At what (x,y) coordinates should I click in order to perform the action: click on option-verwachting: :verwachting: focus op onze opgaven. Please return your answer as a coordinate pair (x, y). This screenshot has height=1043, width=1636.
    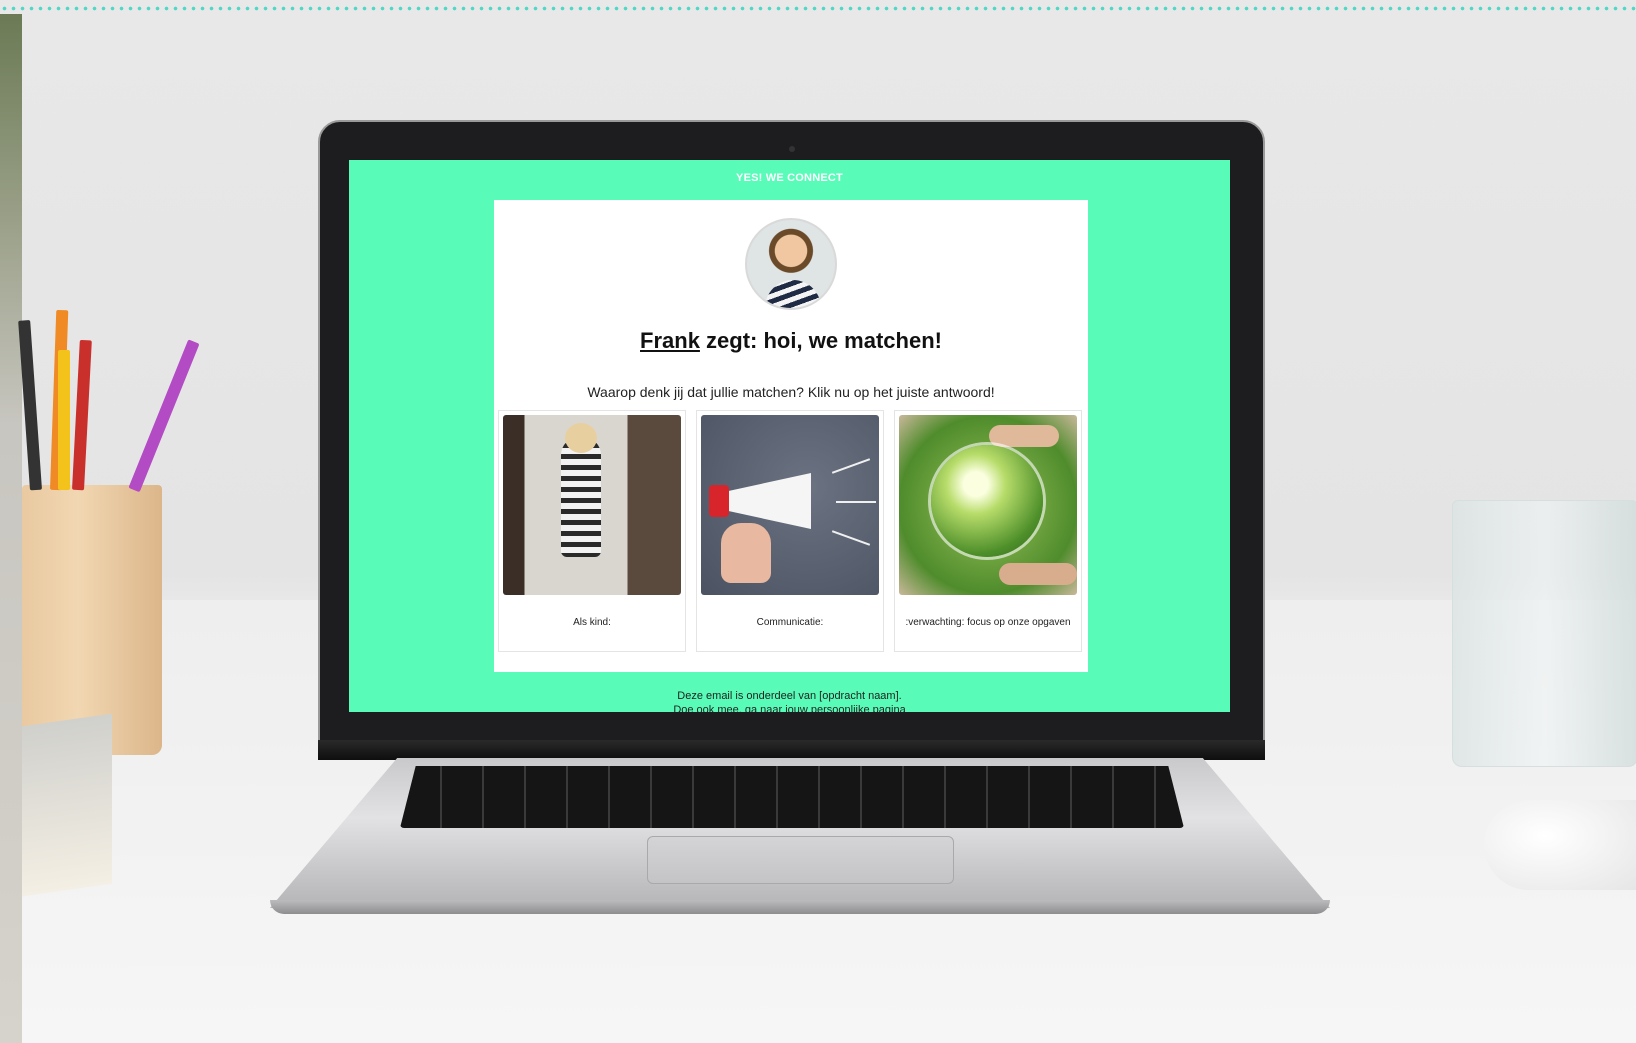
    Looking at the image, I should click on (988, 531).